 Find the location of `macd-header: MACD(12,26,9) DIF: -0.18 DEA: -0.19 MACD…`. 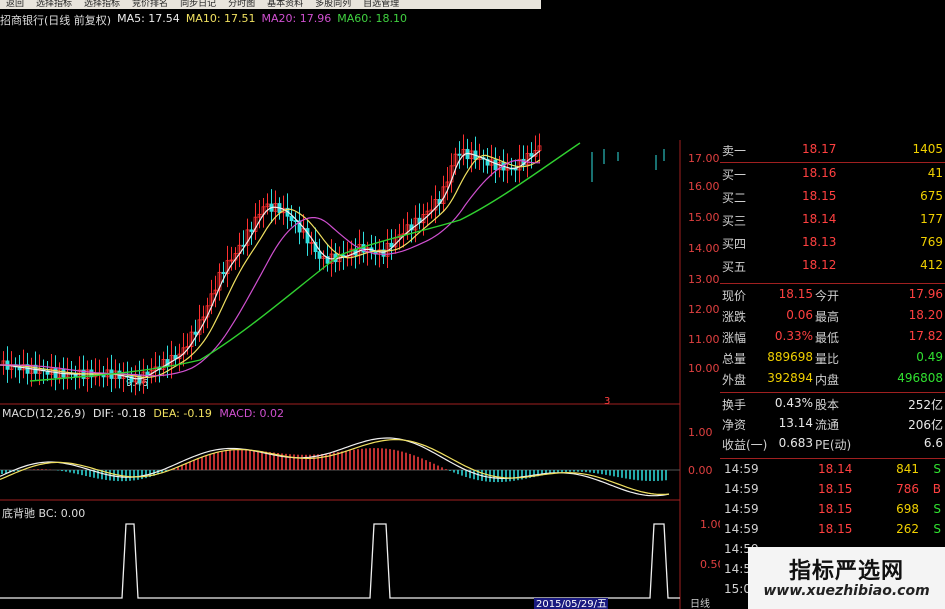

macd-header: MACD(12,26,9) DIF: -0.18 DEA: -0.19 MACD… is located at coordinates (143, 413).